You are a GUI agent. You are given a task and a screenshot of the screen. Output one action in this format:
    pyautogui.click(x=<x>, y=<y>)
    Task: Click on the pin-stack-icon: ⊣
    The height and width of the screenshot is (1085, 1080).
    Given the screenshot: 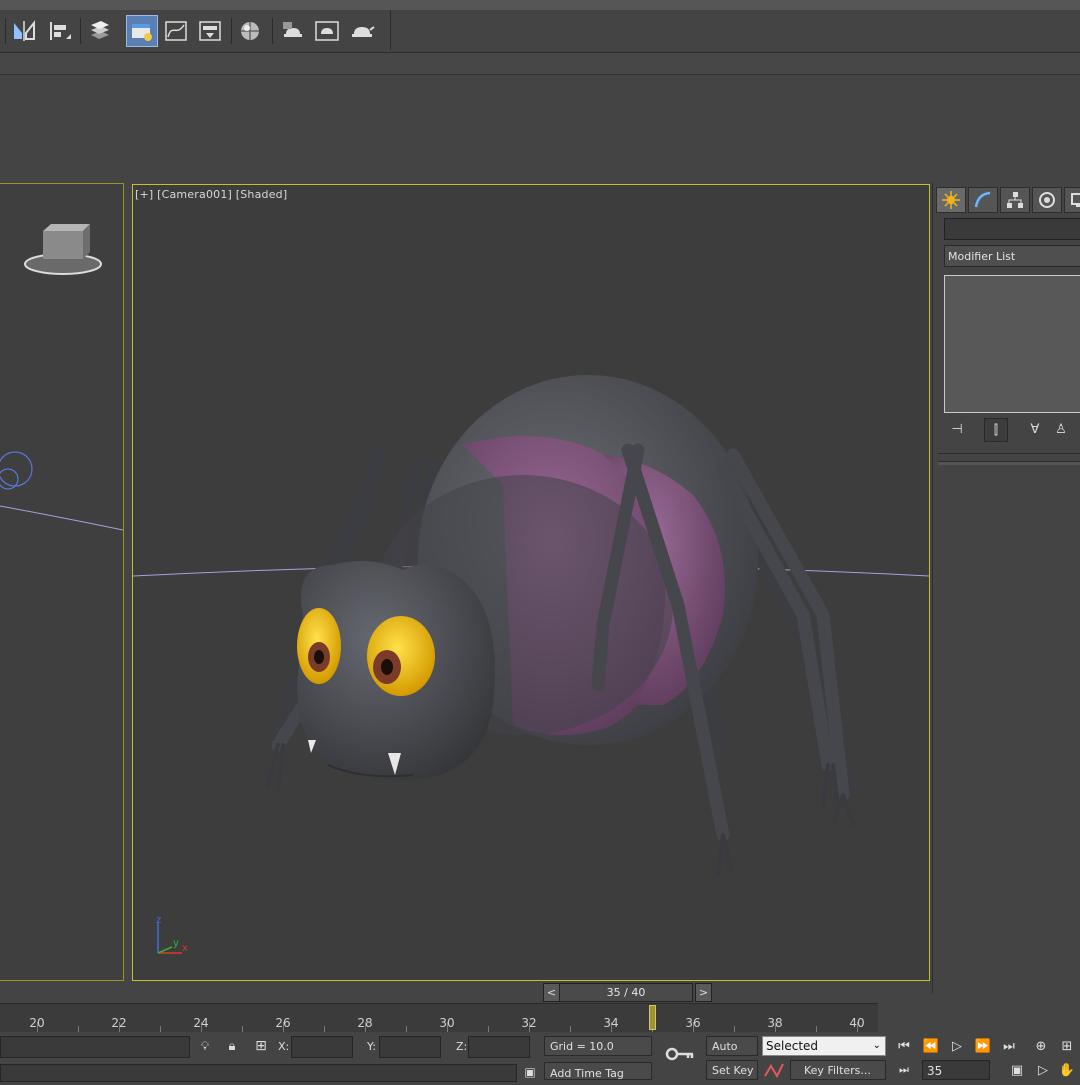 What is the action you would take?
    pyautogui.click(x=957, y=429)
    